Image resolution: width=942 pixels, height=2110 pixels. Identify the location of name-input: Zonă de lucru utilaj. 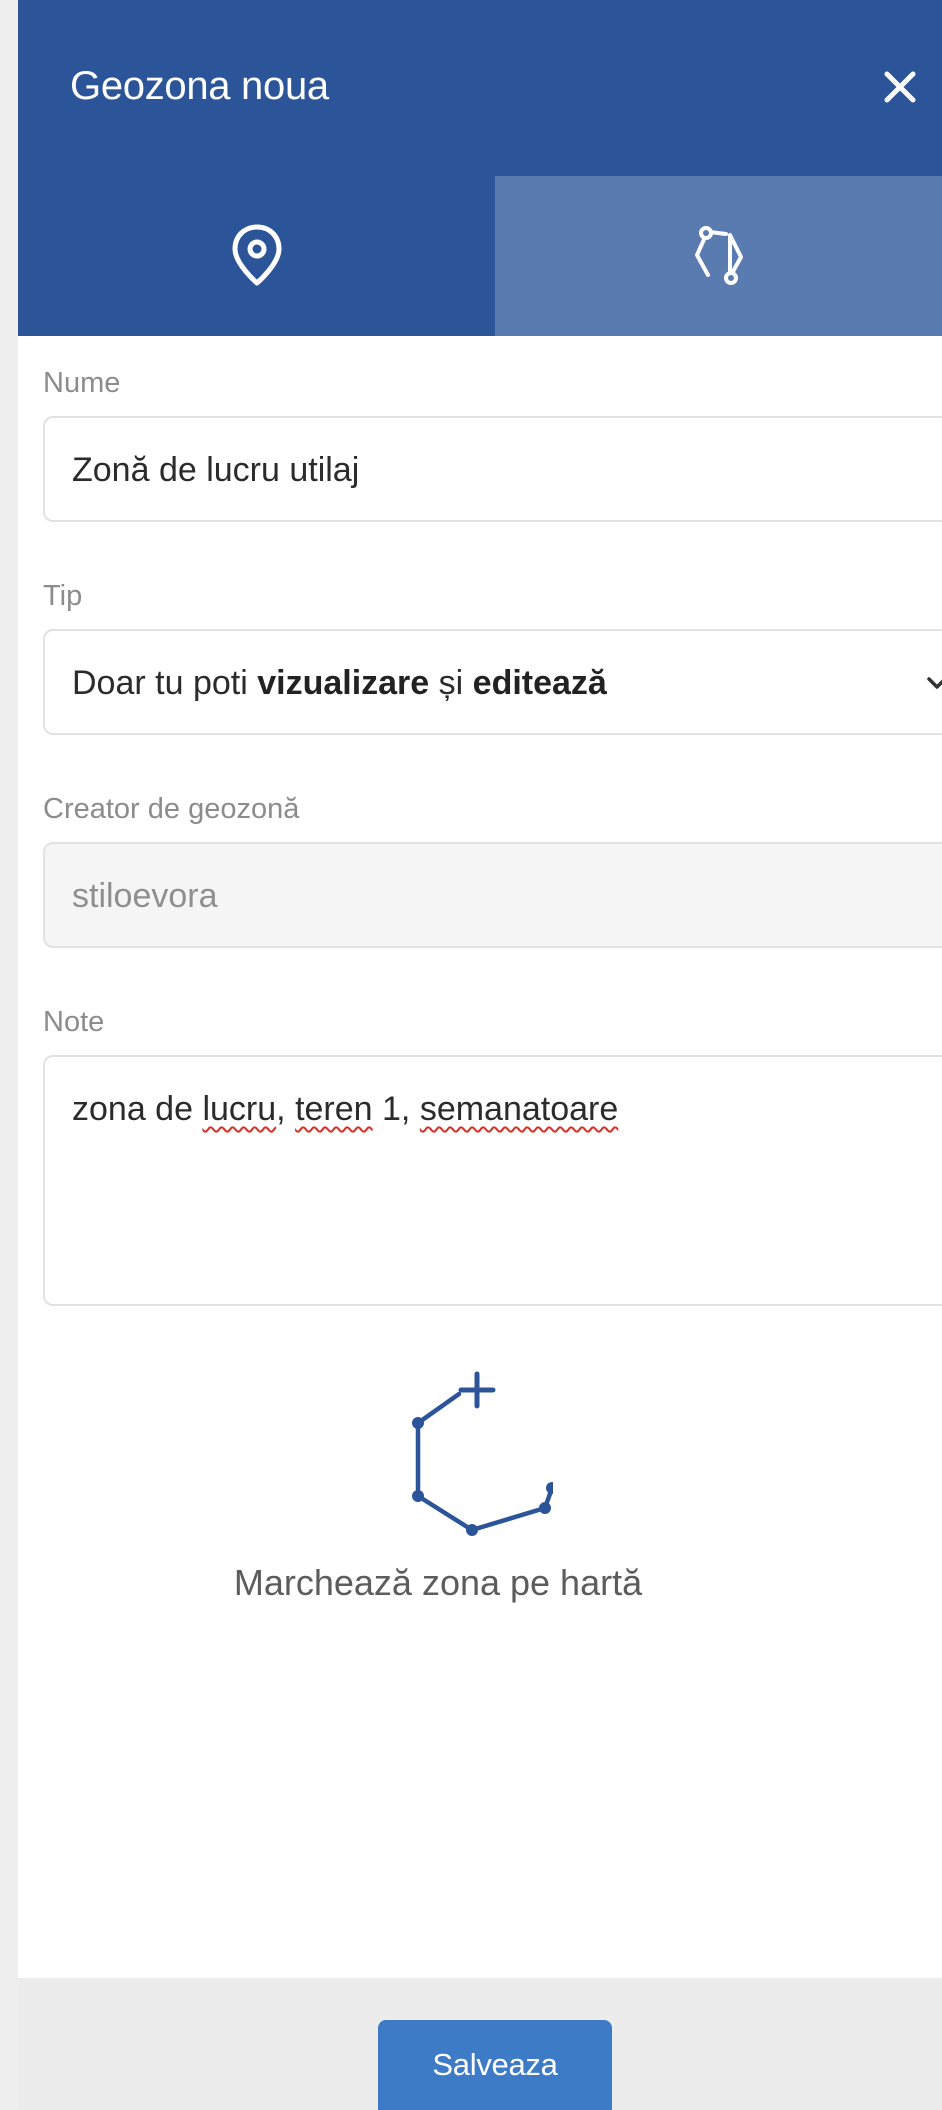
(492, 469).